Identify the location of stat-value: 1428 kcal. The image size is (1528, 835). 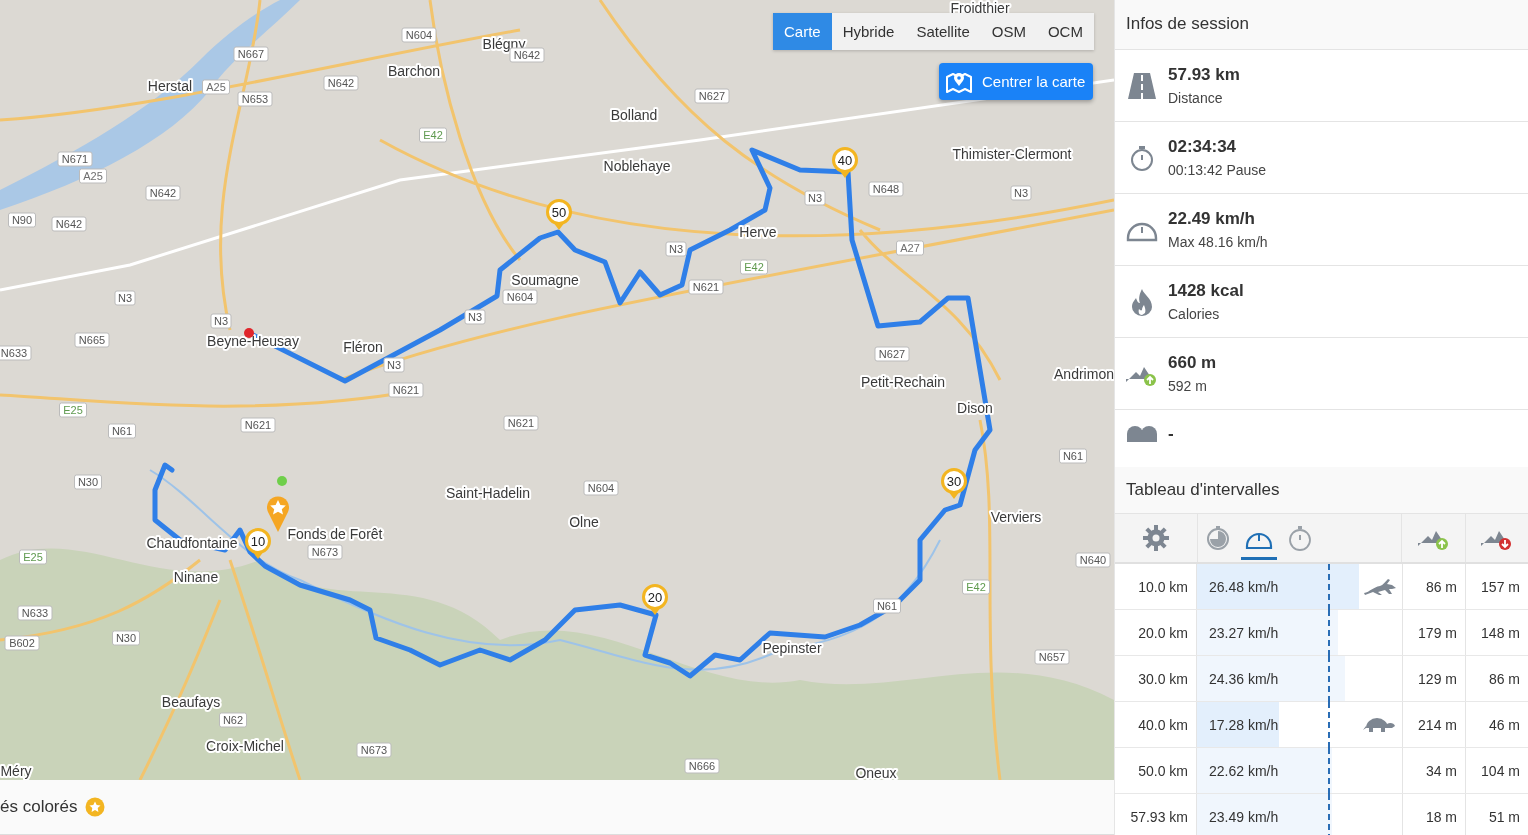
(1206, 291).